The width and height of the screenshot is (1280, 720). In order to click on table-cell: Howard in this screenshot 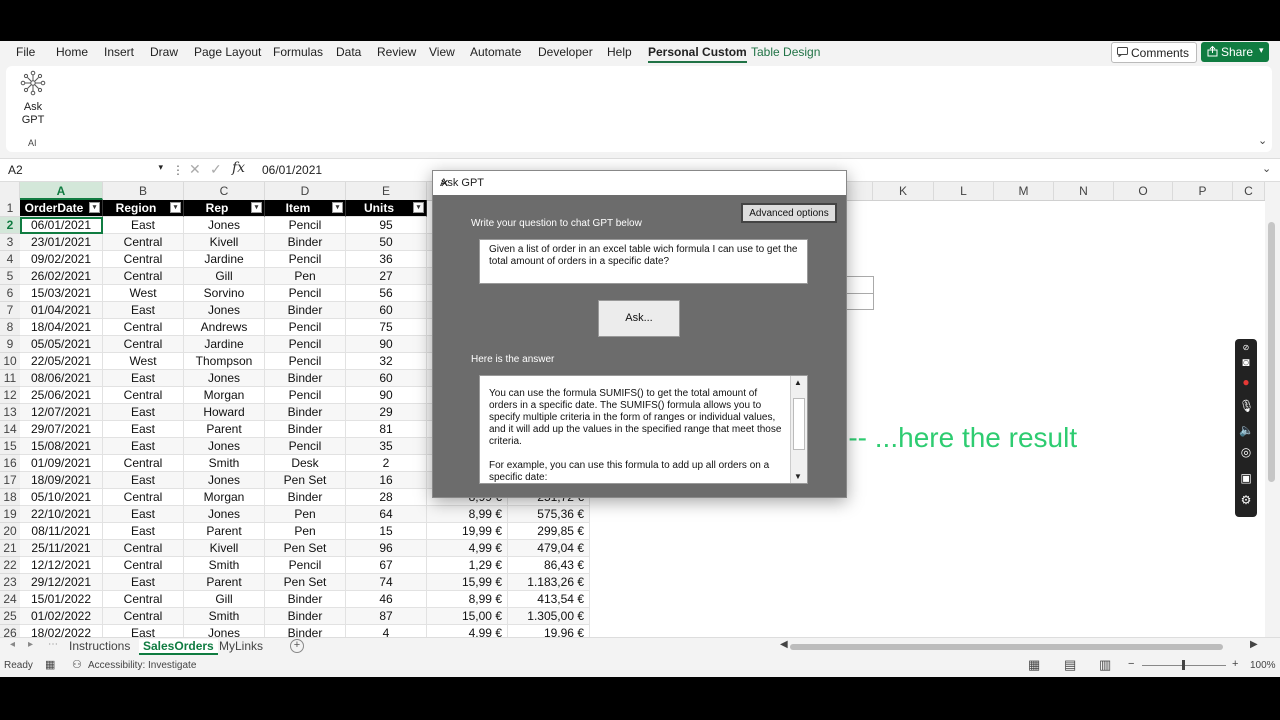, I will do `click(224, 412)`.